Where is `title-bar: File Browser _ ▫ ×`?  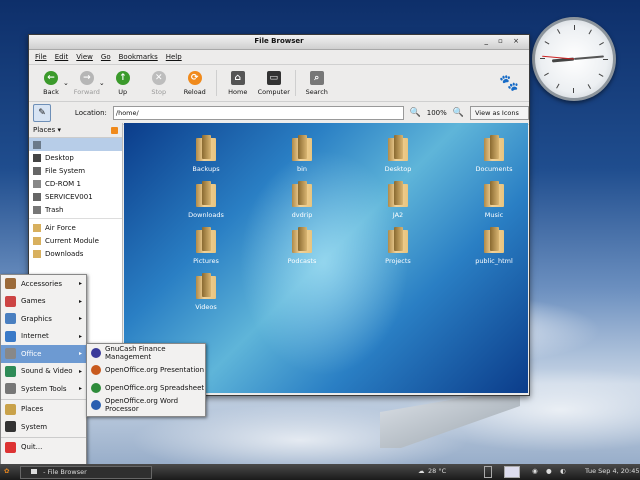 title-bar: File Browser _ ▫ × is located at coordinates (279, 42).